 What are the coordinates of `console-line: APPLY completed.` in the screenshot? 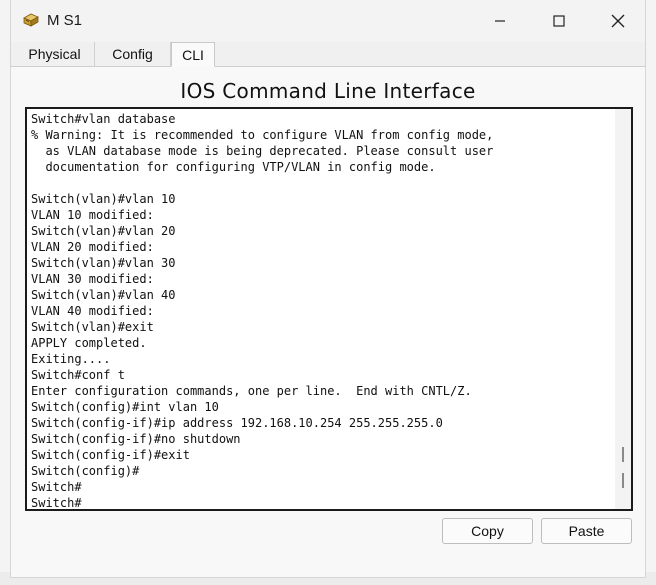 It's located at (89, 343).